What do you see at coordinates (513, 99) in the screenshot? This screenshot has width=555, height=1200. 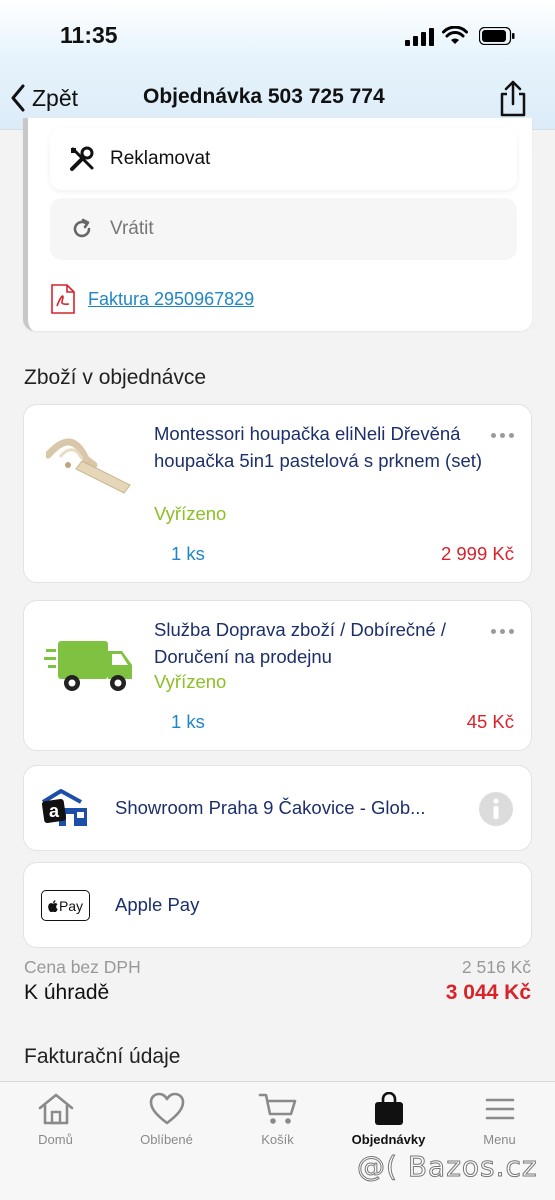 I see `share-icon` at bounding box center [513, 99].